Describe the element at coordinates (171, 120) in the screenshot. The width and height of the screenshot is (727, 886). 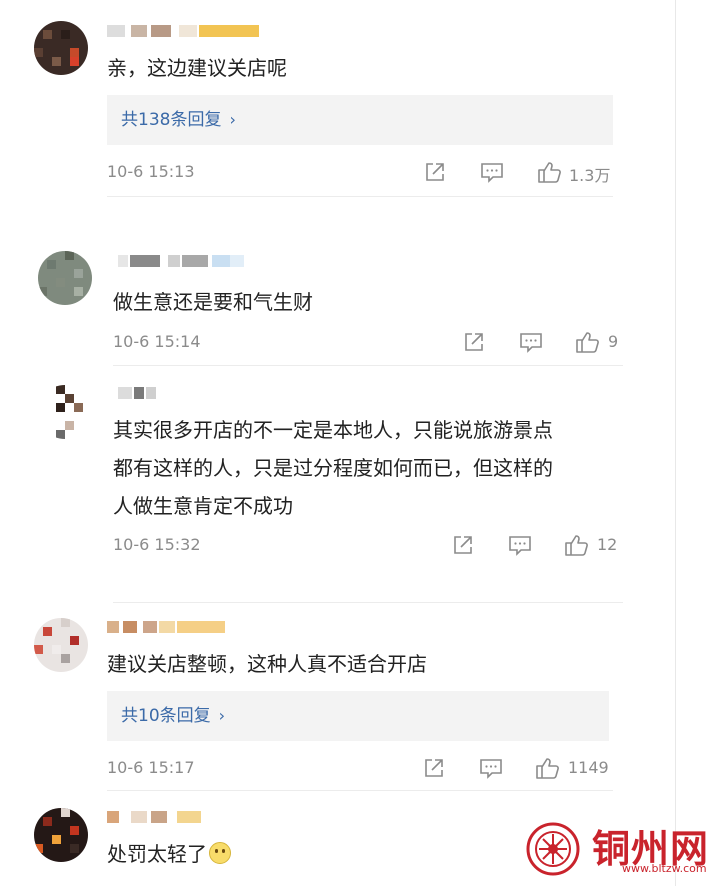
I see `replies-label: 共138条回复` at that location.